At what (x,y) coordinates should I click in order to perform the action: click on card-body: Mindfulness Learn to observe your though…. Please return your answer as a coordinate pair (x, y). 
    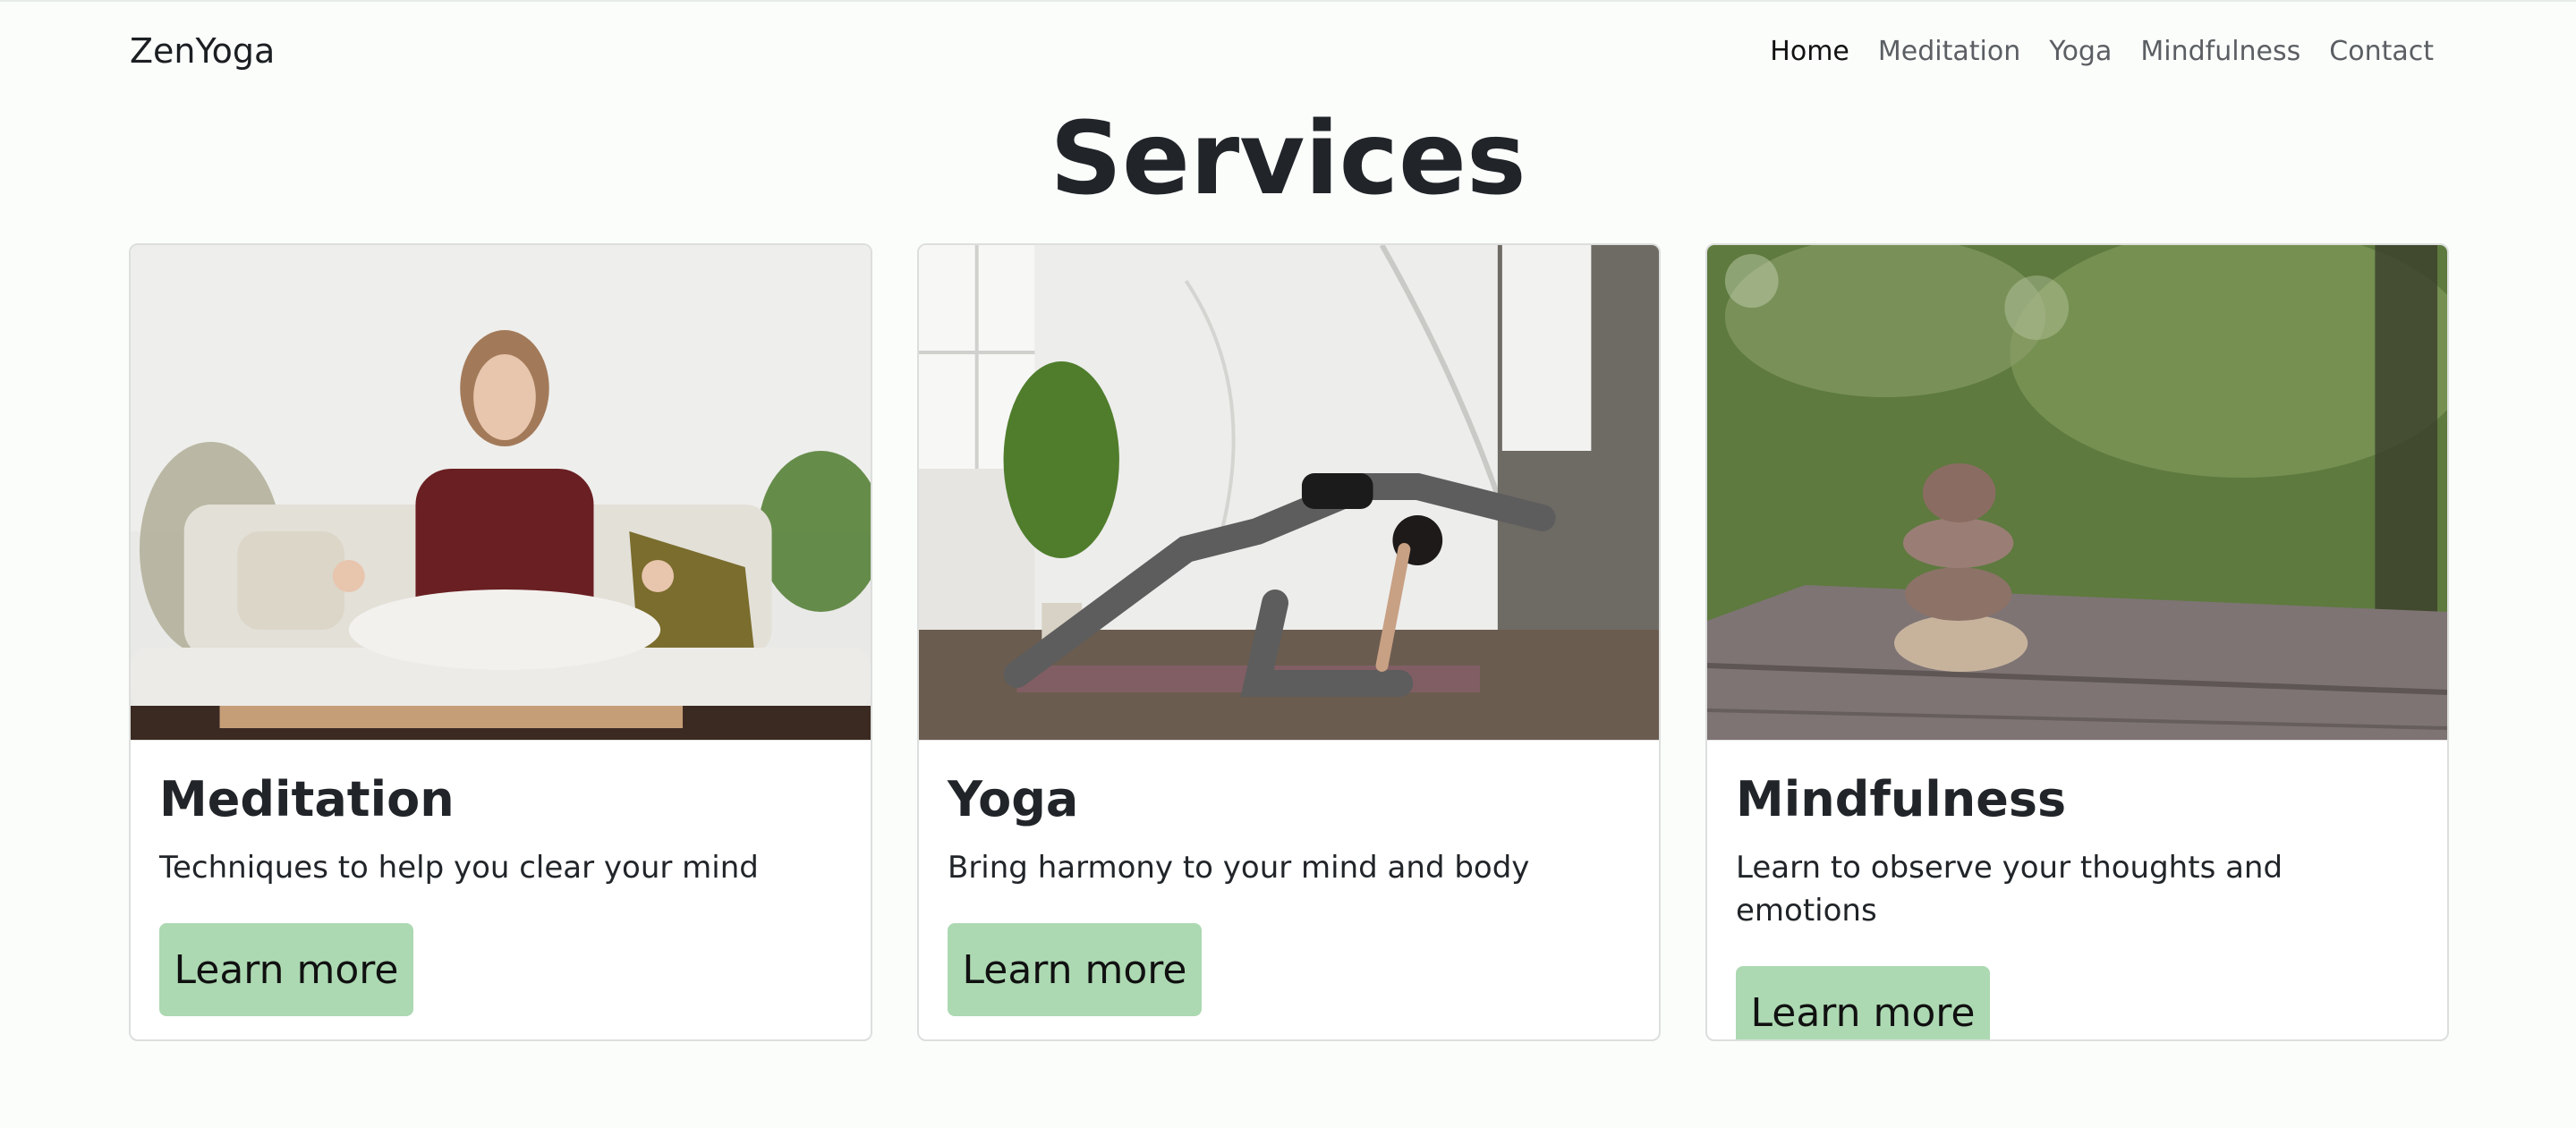
    Looking at the image, I should click on (2077, 890).